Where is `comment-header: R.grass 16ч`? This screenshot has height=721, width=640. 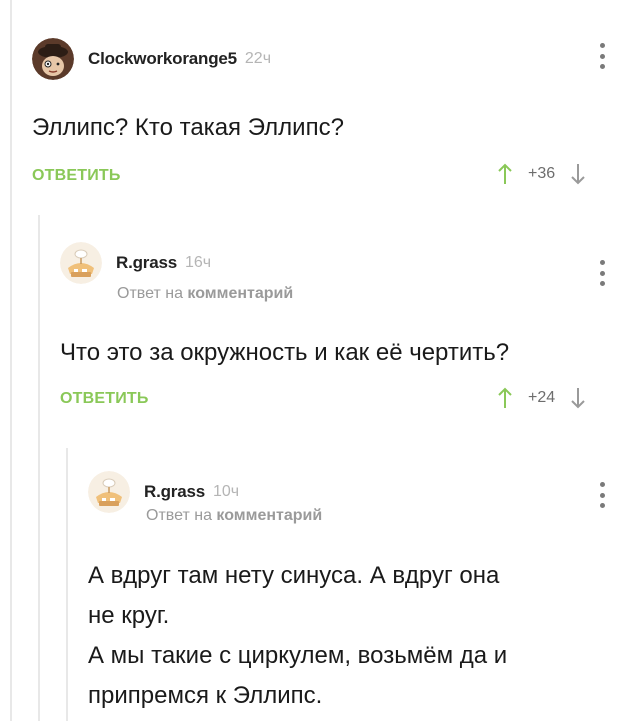 comment-header: R.grass 16ч is located at coordinates (135, 263).